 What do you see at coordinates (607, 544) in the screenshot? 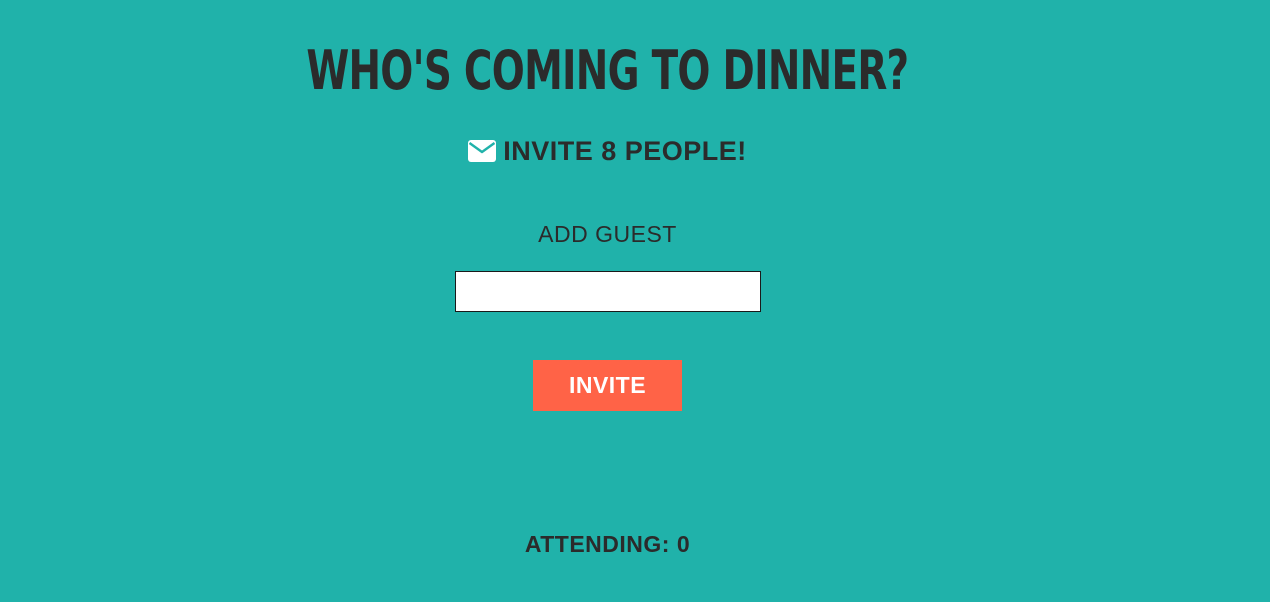
I see `attending-count: ATTENDING: 0` at bounding box center [607, 544].